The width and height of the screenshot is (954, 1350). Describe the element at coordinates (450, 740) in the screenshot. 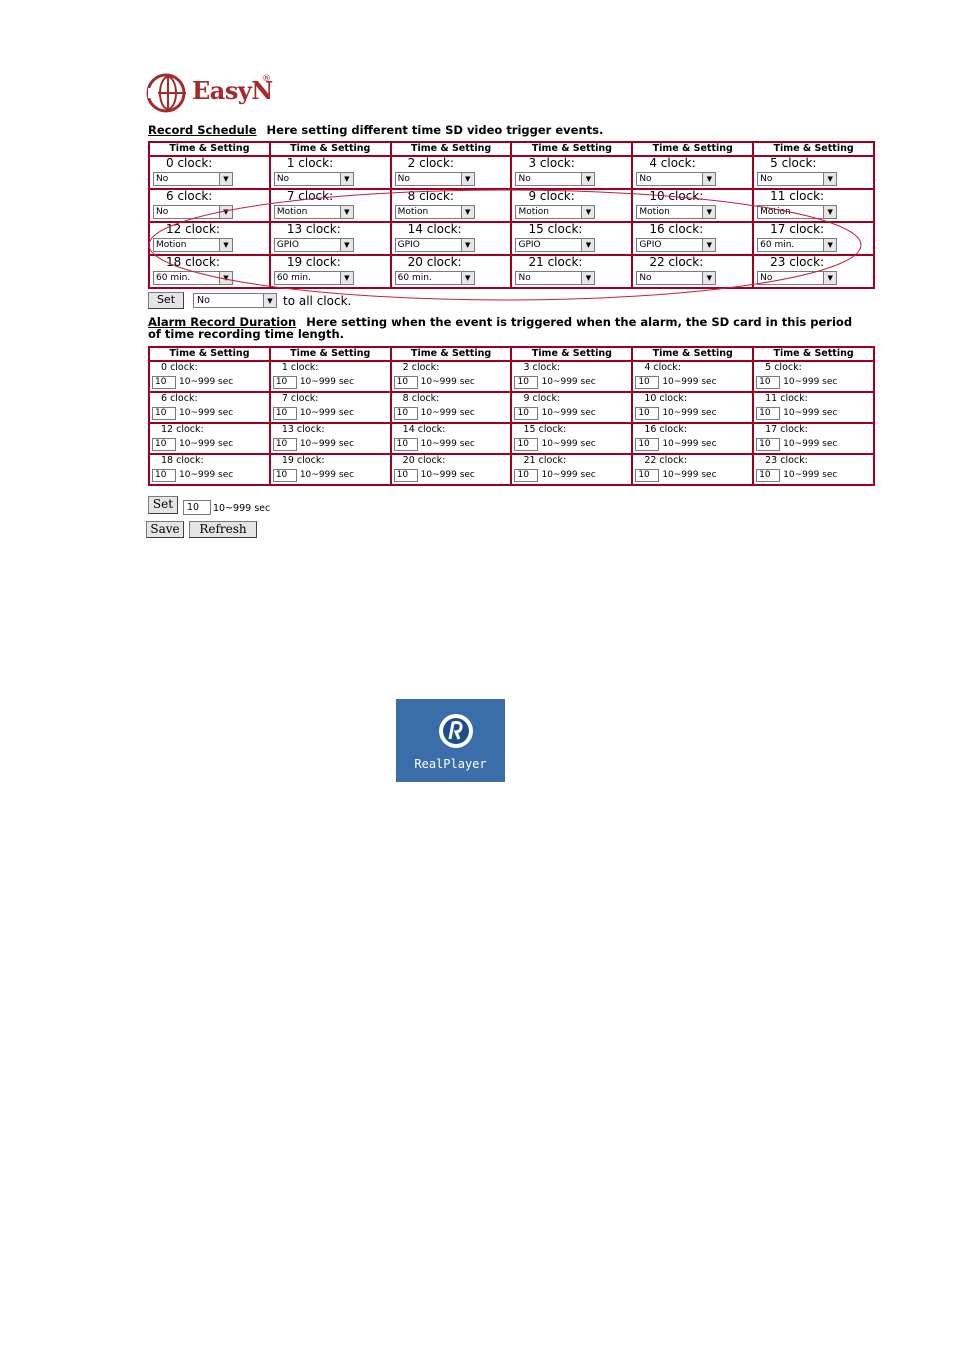

I see `realplayer-icon: RealPlayer` at that location.